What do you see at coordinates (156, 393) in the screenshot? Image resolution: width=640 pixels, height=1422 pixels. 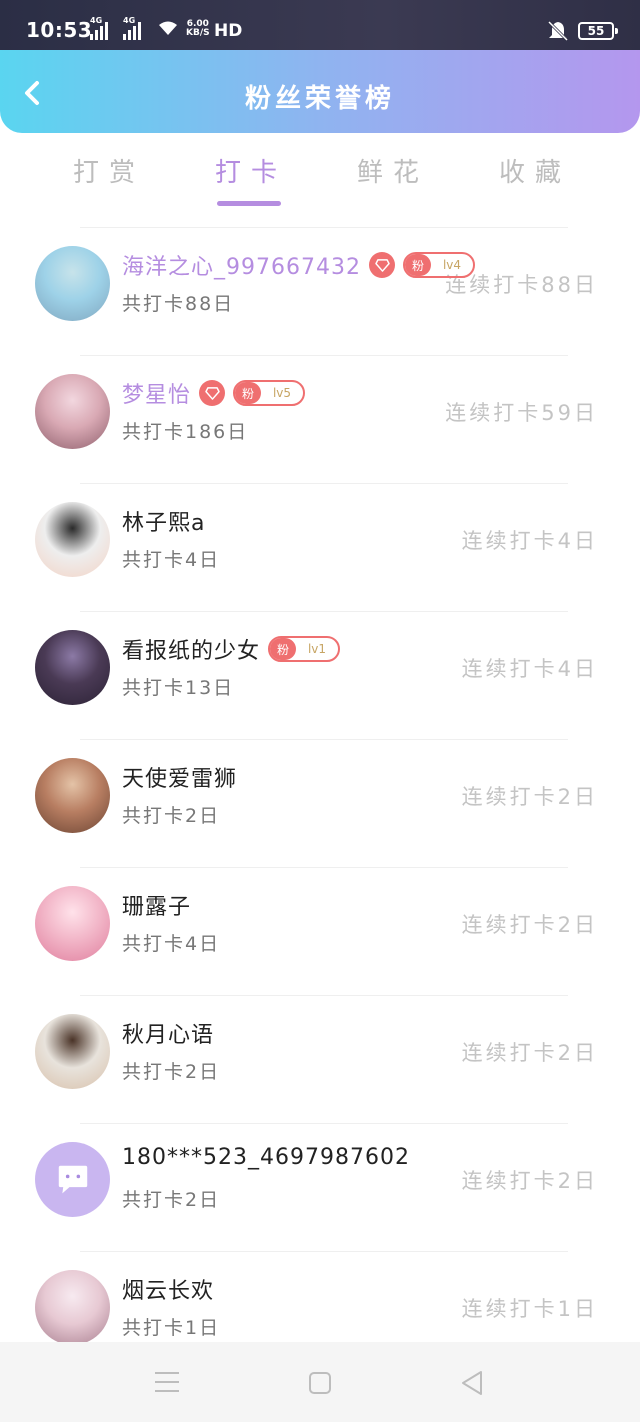 I see `user-name: 梦星怡` at bounding box center [156, 393].